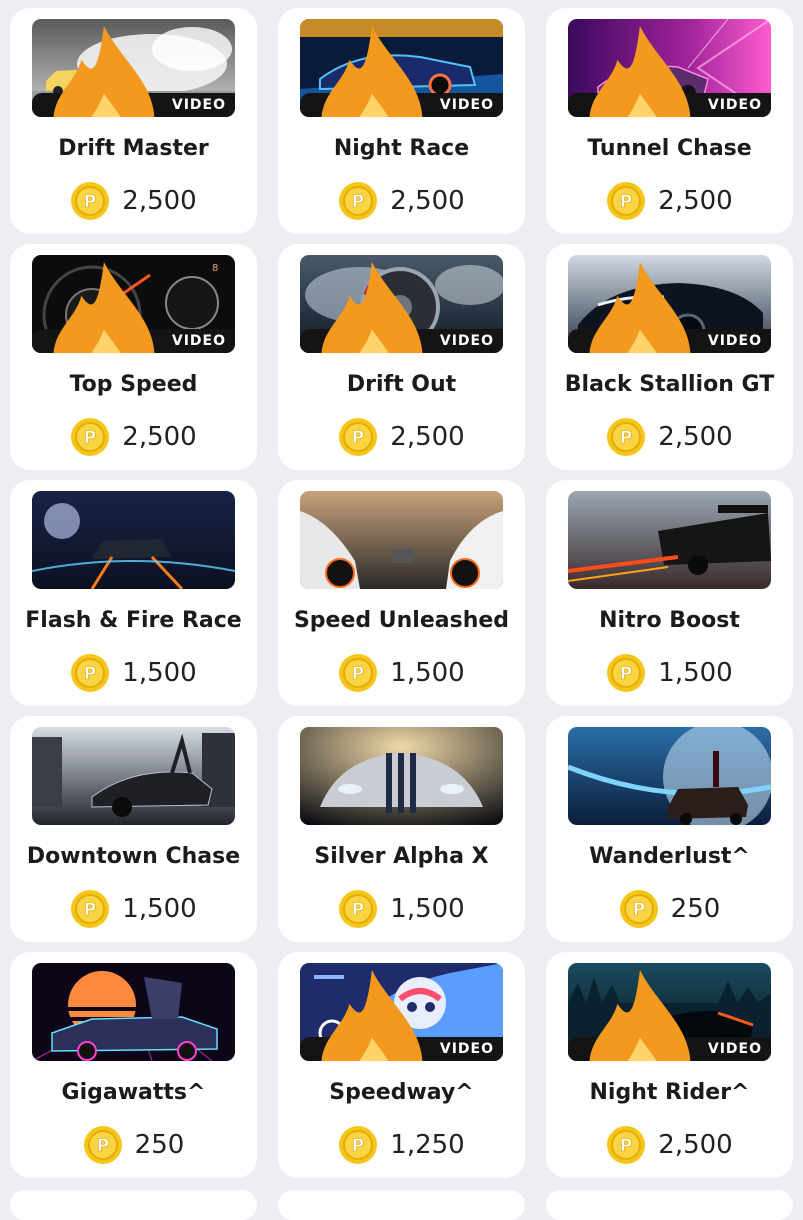 This screenshot has height=1220, width=803. What do you see at coordinates (669, 148) in the screenshot?
I see `item-title: Tunnel Chase` at bounding box center [669, 148].